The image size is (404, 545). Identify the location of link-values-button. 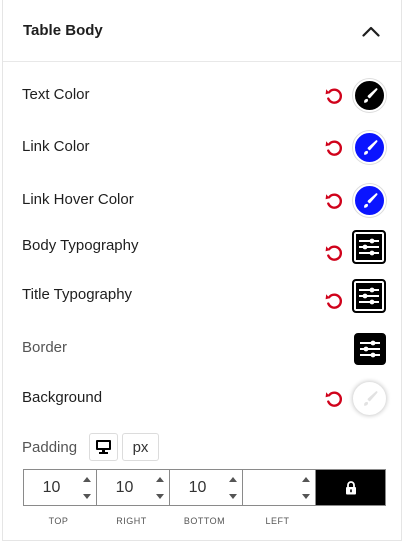
(350, 487).